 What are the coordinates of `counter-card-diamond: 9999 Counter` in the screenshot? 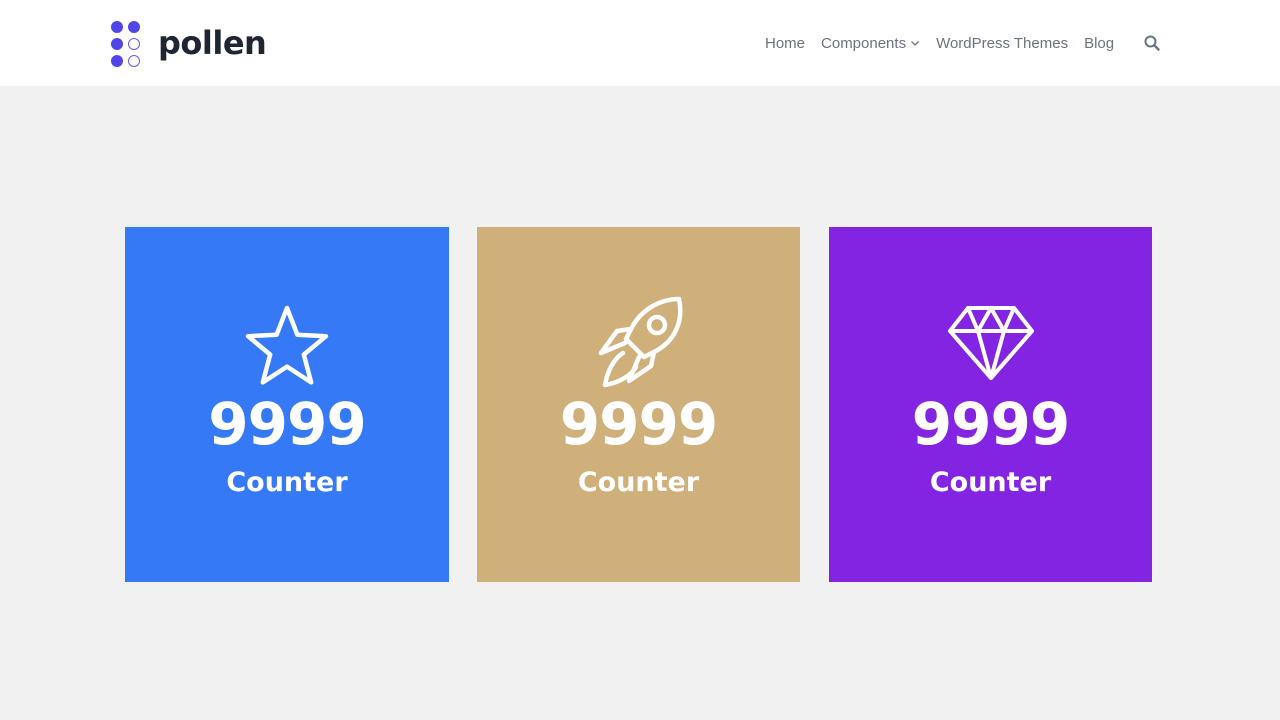 It's located at (990, 404).